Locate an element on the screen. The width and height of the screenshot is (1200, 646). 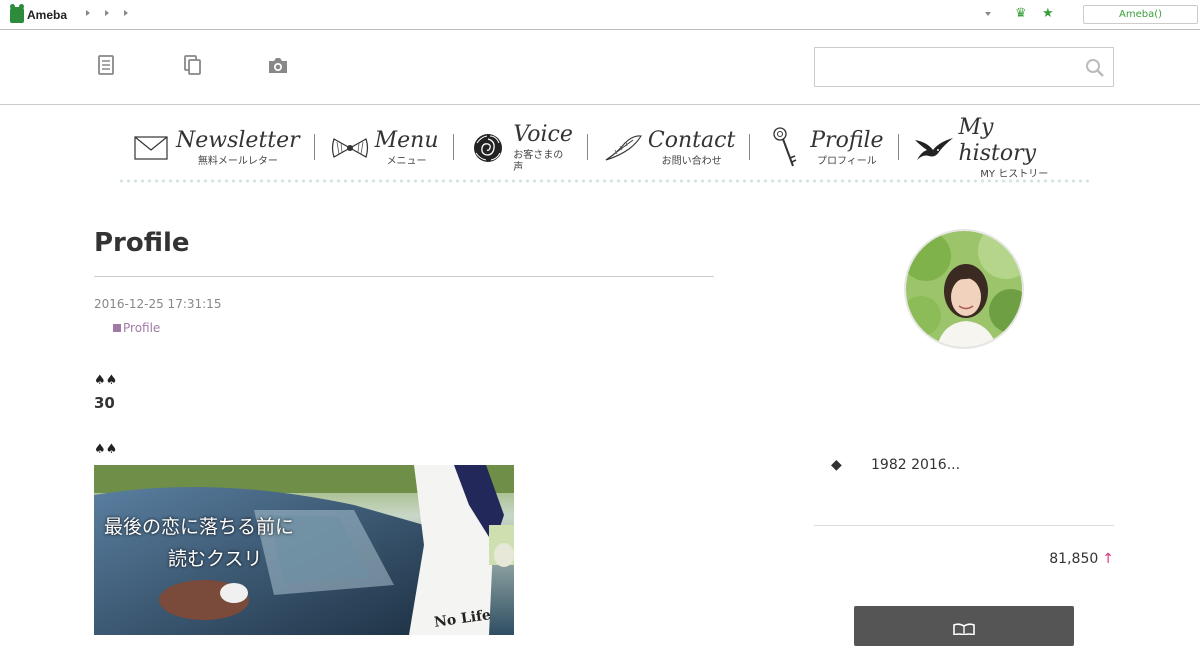
reader-register-button is located at coordinates (964, 626).